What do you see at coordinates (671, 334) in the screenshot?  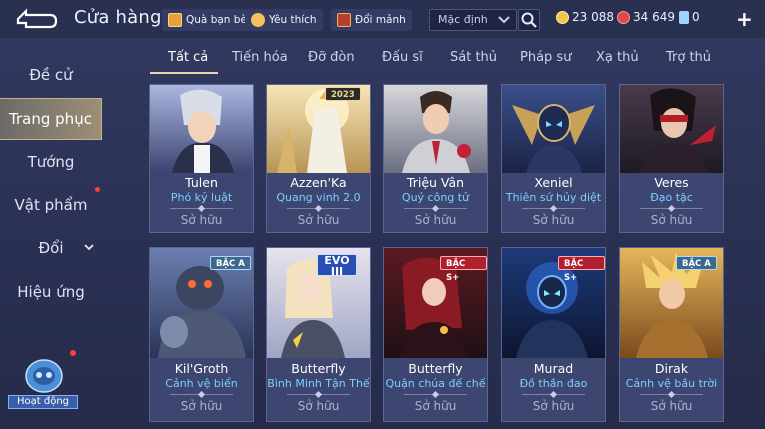 I see `skin-card-dirak: BẬC A Dirak Cảnh vệ bầu trời Sở hữu` at bounding box center [671, 334].